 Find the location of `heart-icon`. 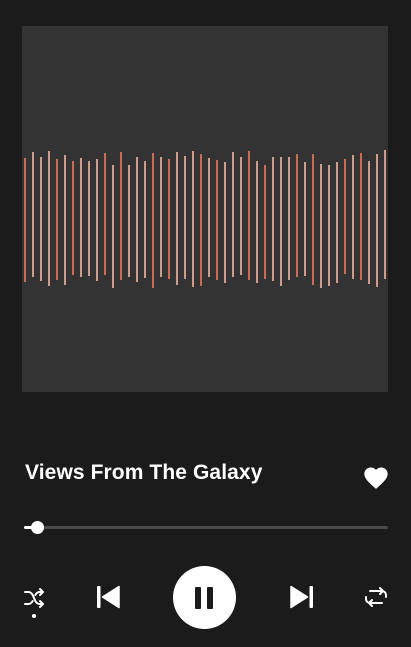

heart-icon is located at coordinates (376, 478).